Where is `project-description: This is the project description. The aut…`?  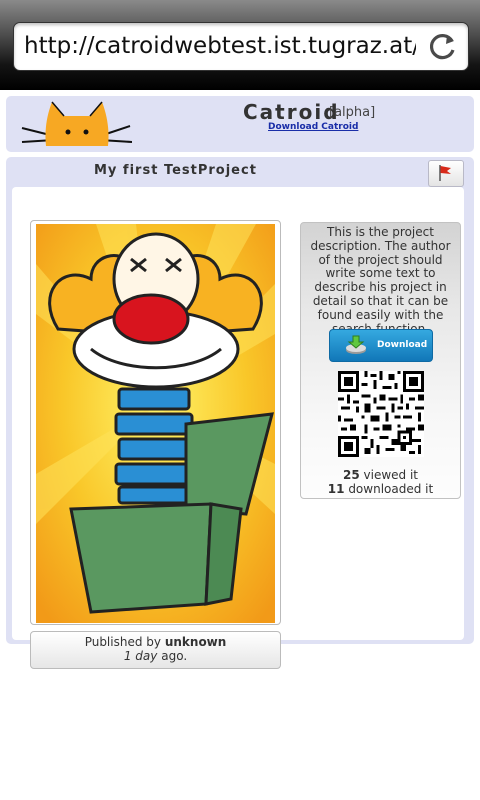 project-description: This is the project description. The aut… is located at coordinates (380, 280).